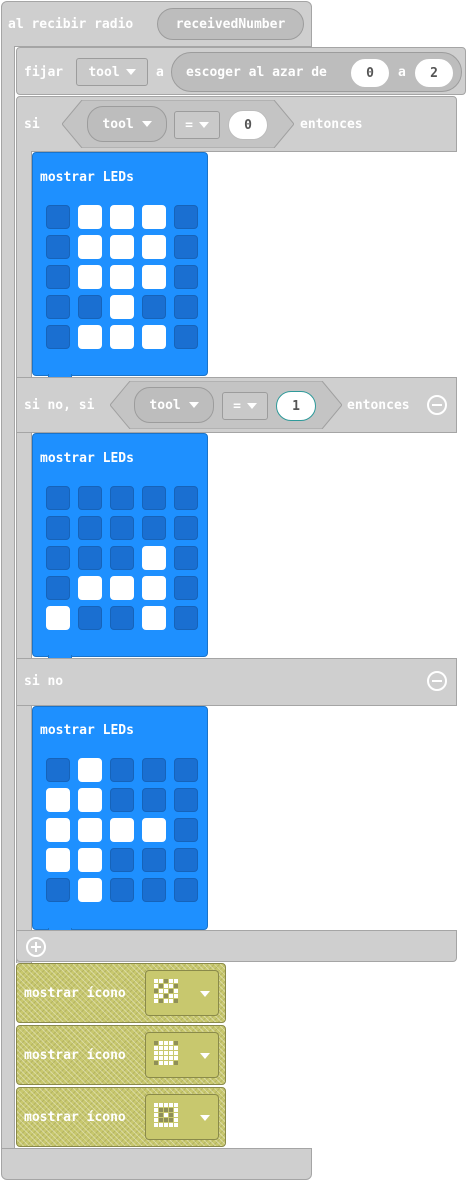  Describe the element at coordinates (197, 125) in the screenshot. I see `operator-dropdown: =` at that location.